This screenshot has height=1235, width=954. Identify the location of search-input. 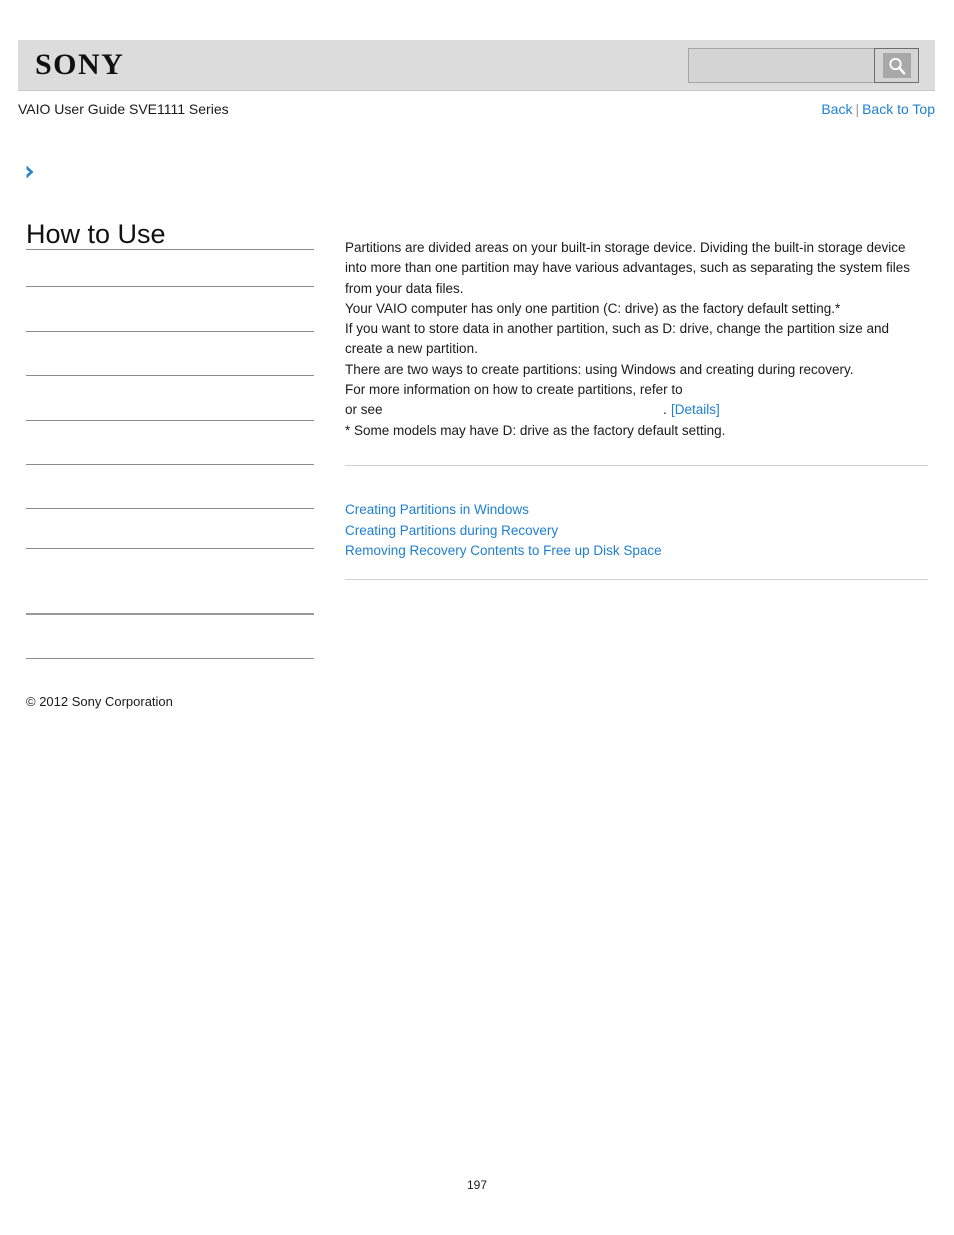
(781, 65).